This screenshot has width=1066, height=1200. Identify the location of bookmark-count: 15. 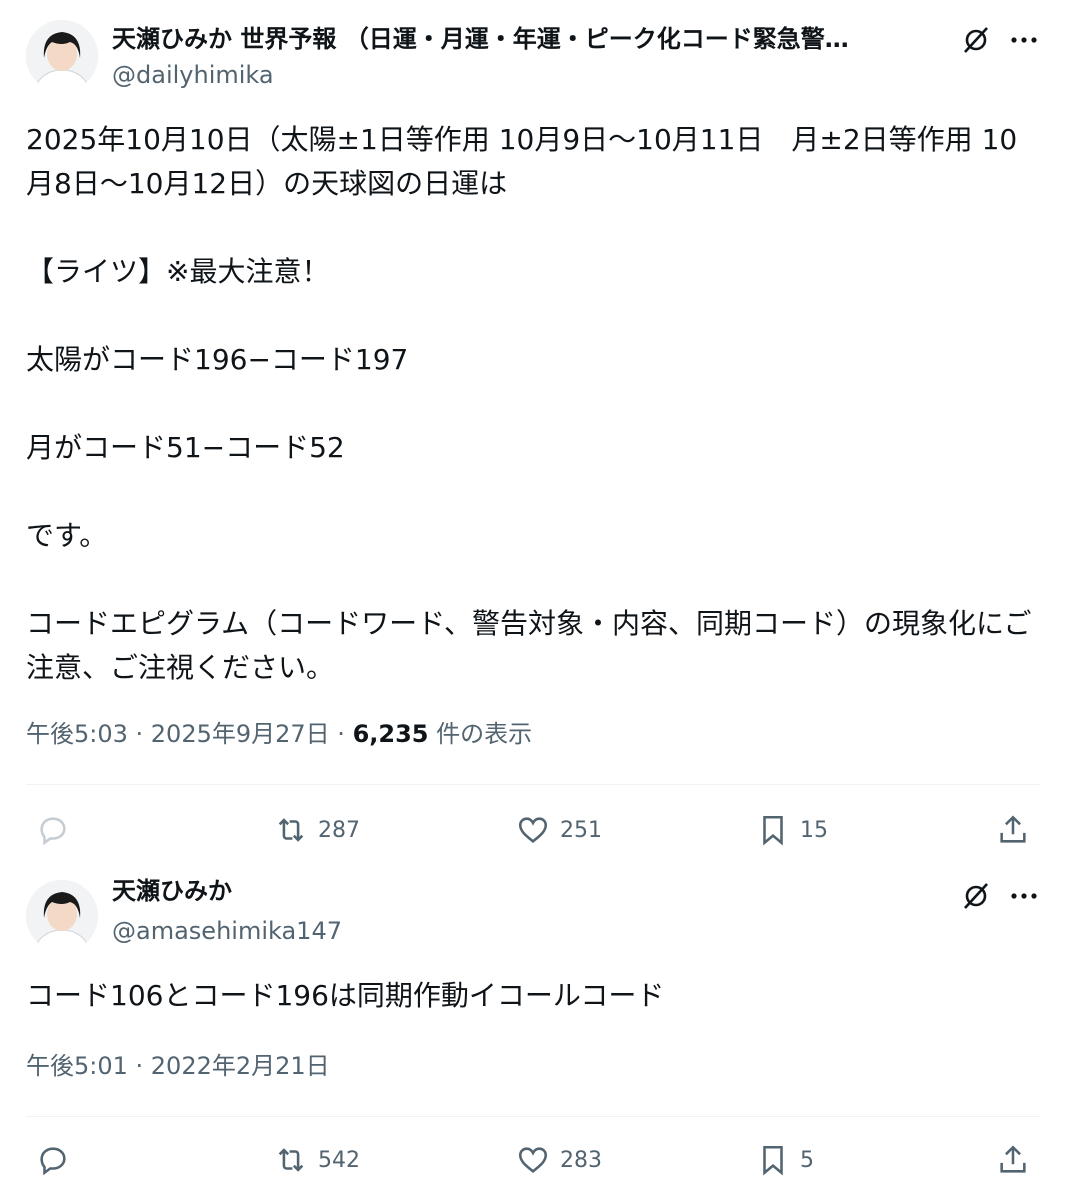
(814, 830).